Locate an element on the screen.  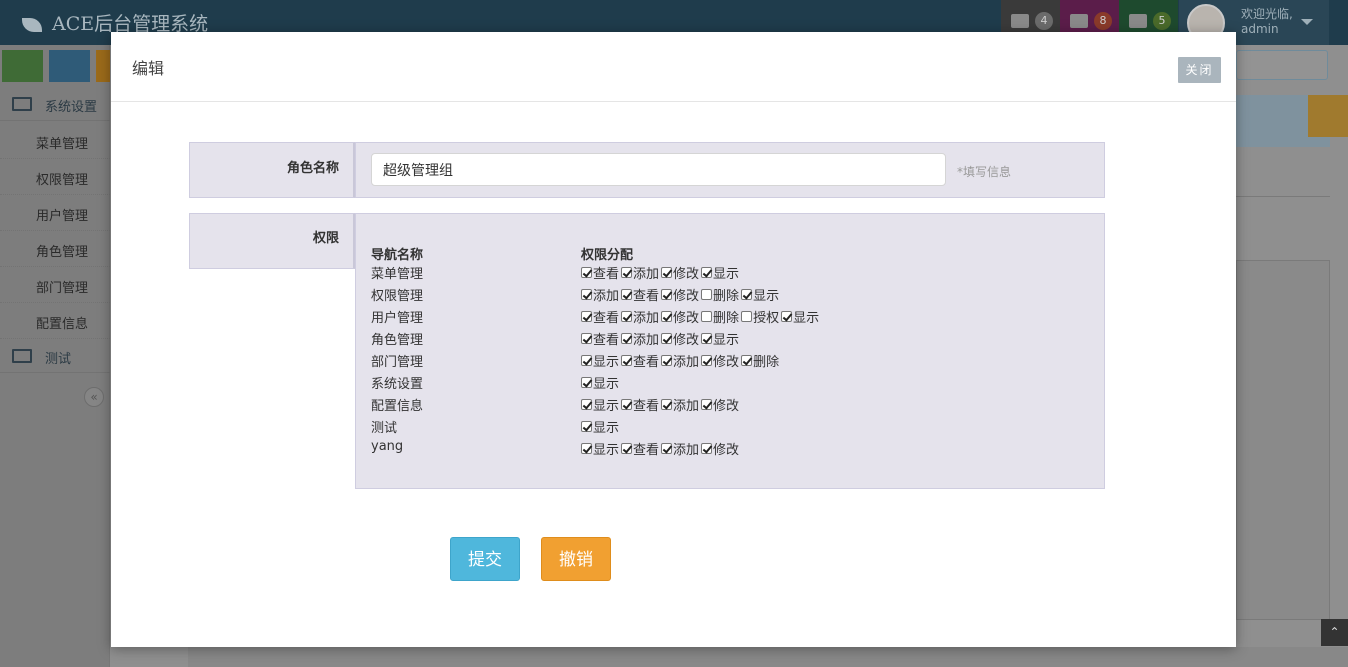
perm-checkbox-group: 查看 添加 修改 显示 is located at coordinates (661, 338).